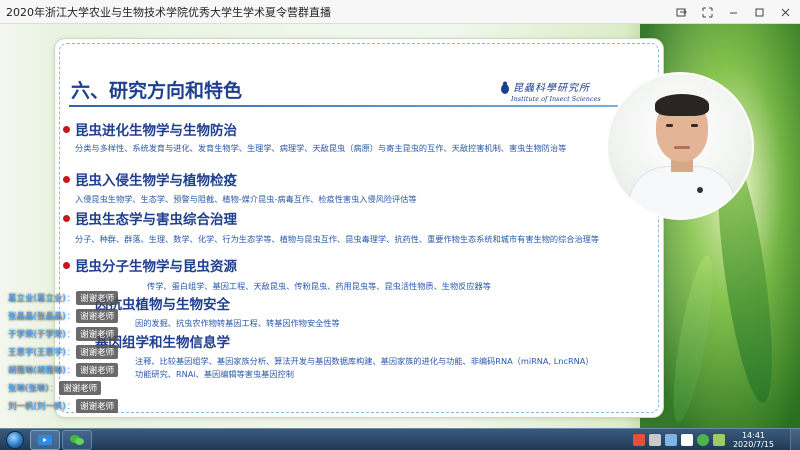 The height and width of the screenshot is (450, 800). Describe the element at coordinates (682, 105) in the screenshot. I see `presenter-hair` at that location.